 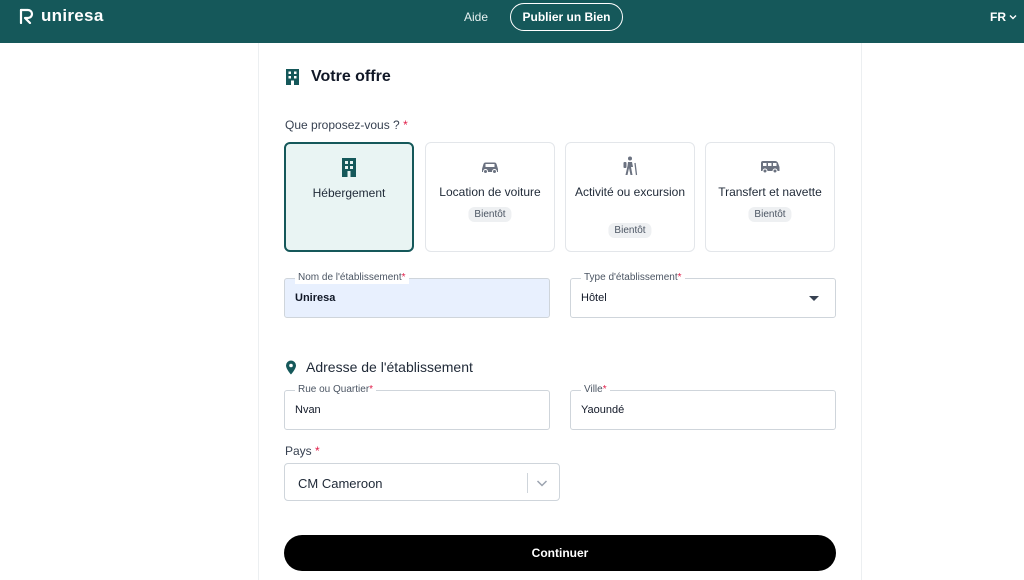 I want to click on select-divider, so click(x=527, y=483).